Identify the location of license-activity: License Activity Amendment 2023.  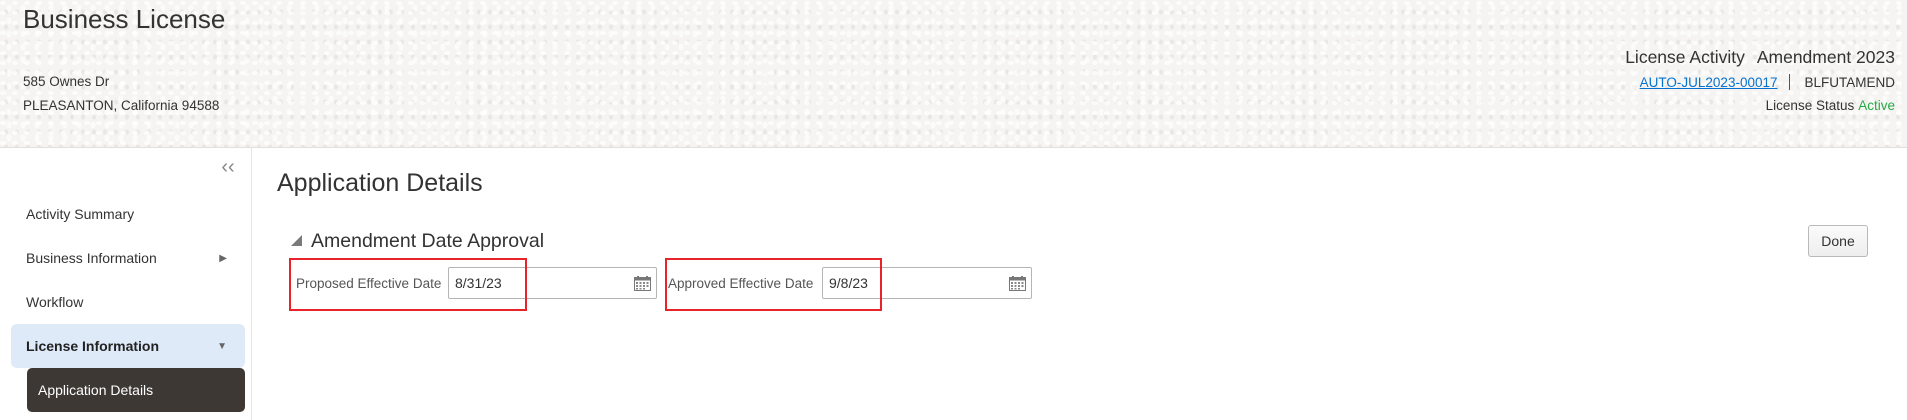
(1760, 57).